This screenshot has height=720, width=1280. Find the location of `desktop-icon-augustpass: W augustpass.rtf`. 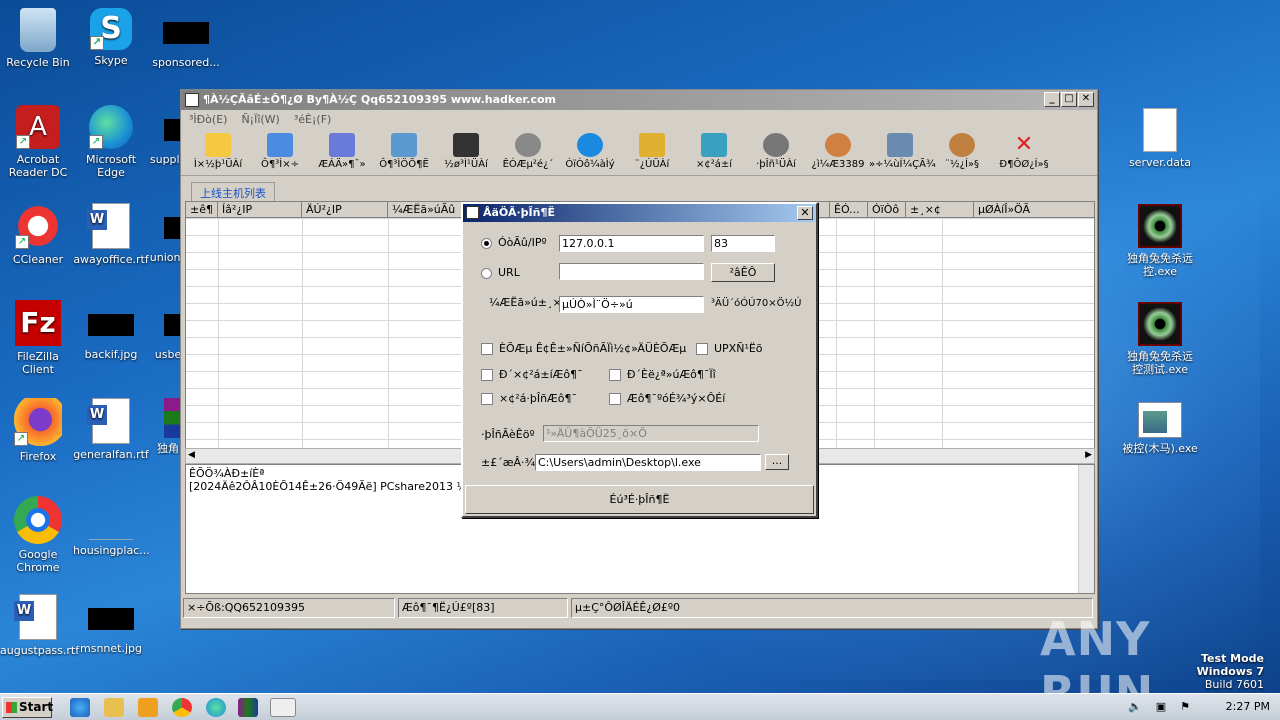

desktop-icon-augustpass: W augustpass.rtf is located at coordinates (39, 625).